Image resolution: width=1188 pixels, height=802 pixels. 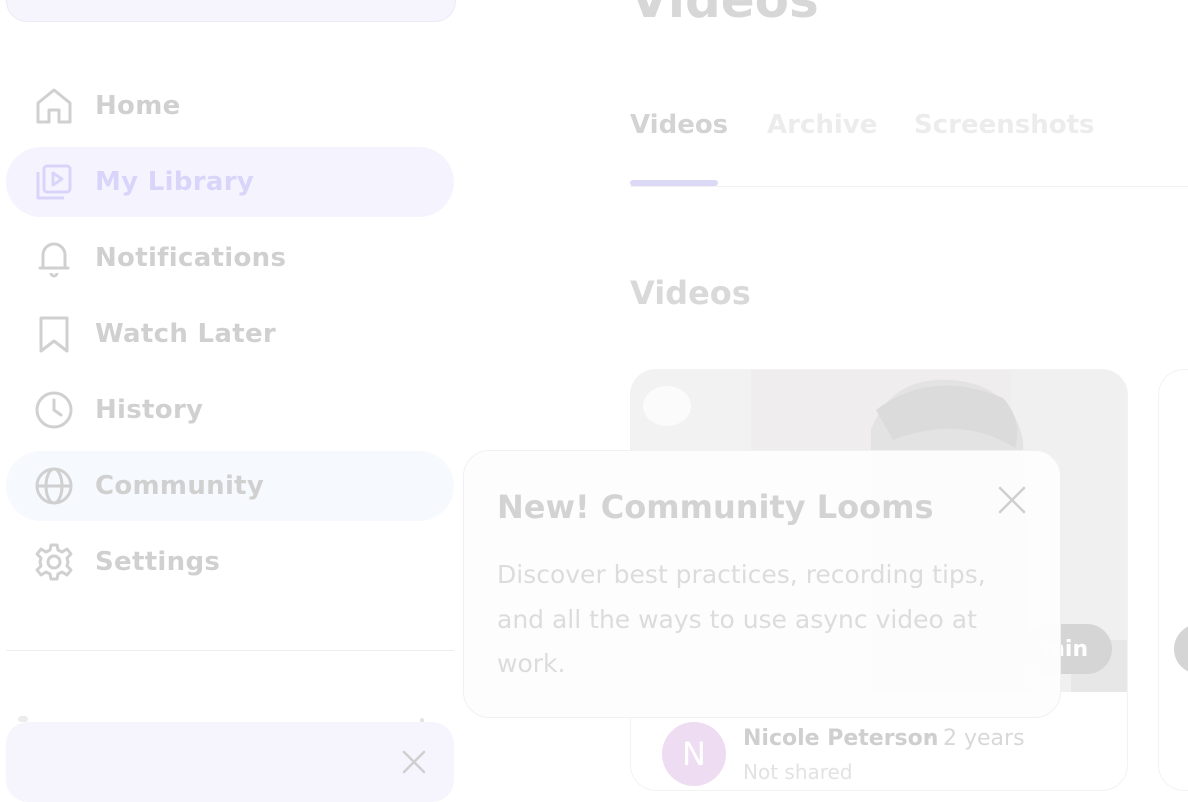 What do you see at coordinates (180, 486) in the screenshot?
I see `sidebar-item-label: Community` at bounding box center [180, 486].